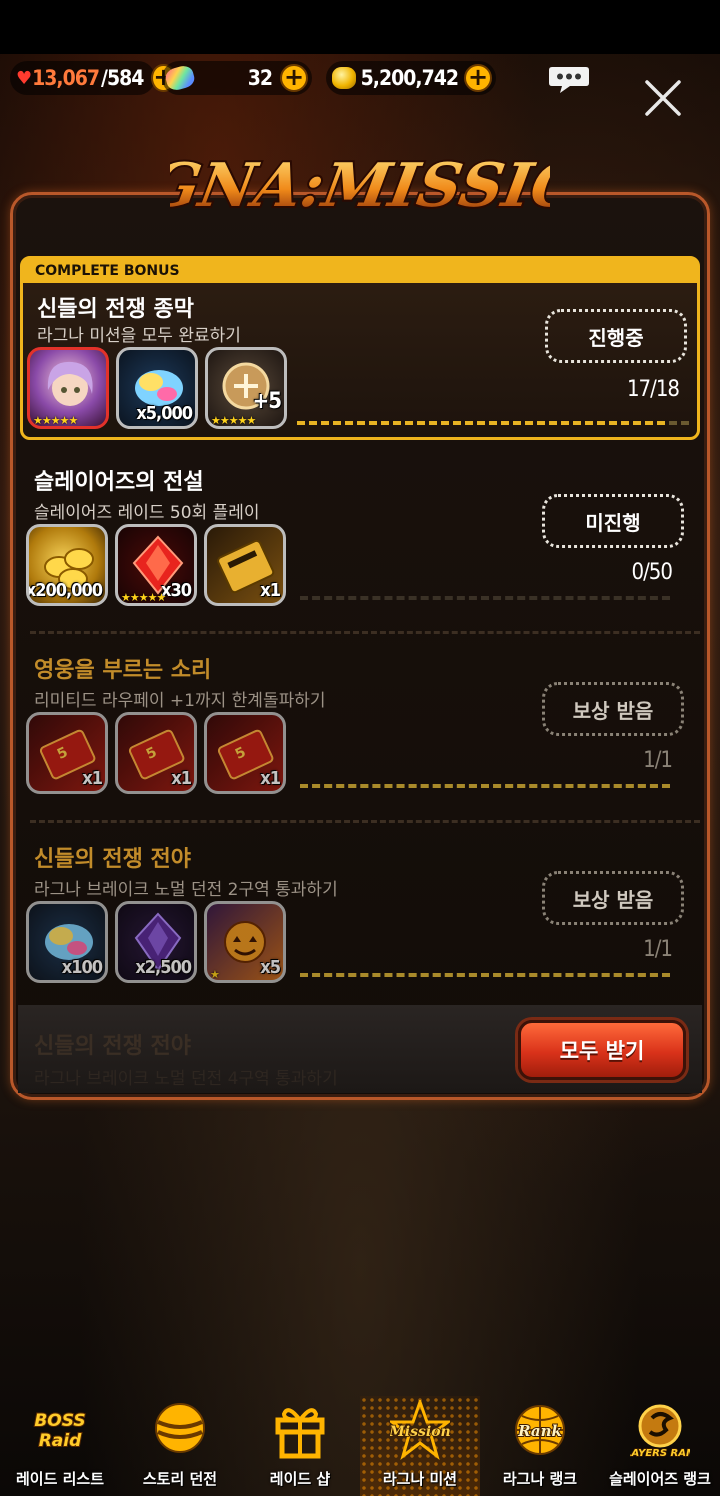  I want to click on mission-desc: 슬레이어즈 레이드 50회 플레이, so click(147, 513).